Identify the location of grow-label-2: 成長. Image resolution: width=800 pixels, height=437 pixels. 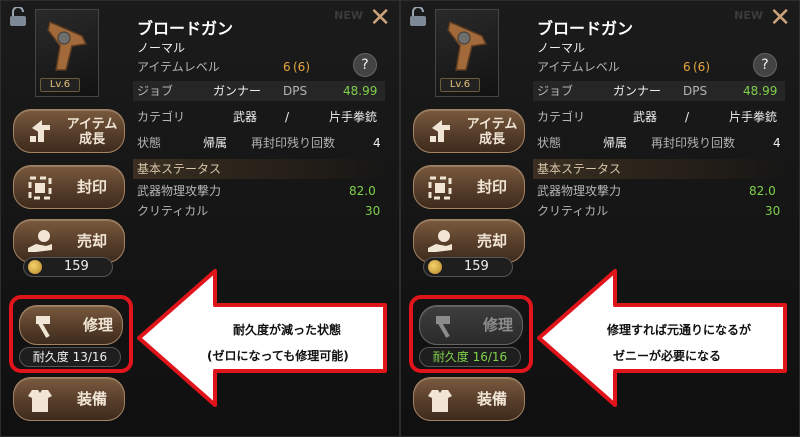
(491, 139).